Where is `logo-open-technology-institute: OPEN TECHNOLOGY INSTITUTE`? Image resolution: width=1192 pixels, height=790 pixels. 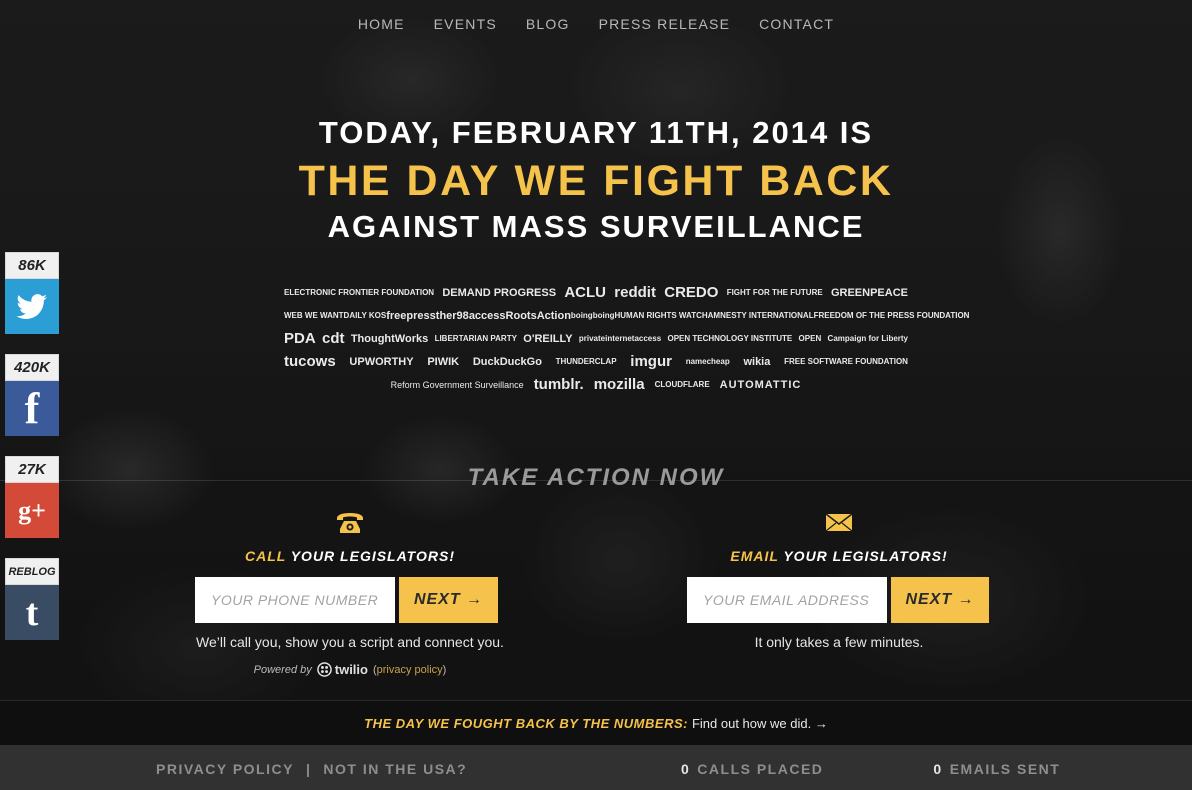 logo-open-technology-institute: OPEN TECHNOLOGY INSTITUTE is located at coordinates (729, 338).